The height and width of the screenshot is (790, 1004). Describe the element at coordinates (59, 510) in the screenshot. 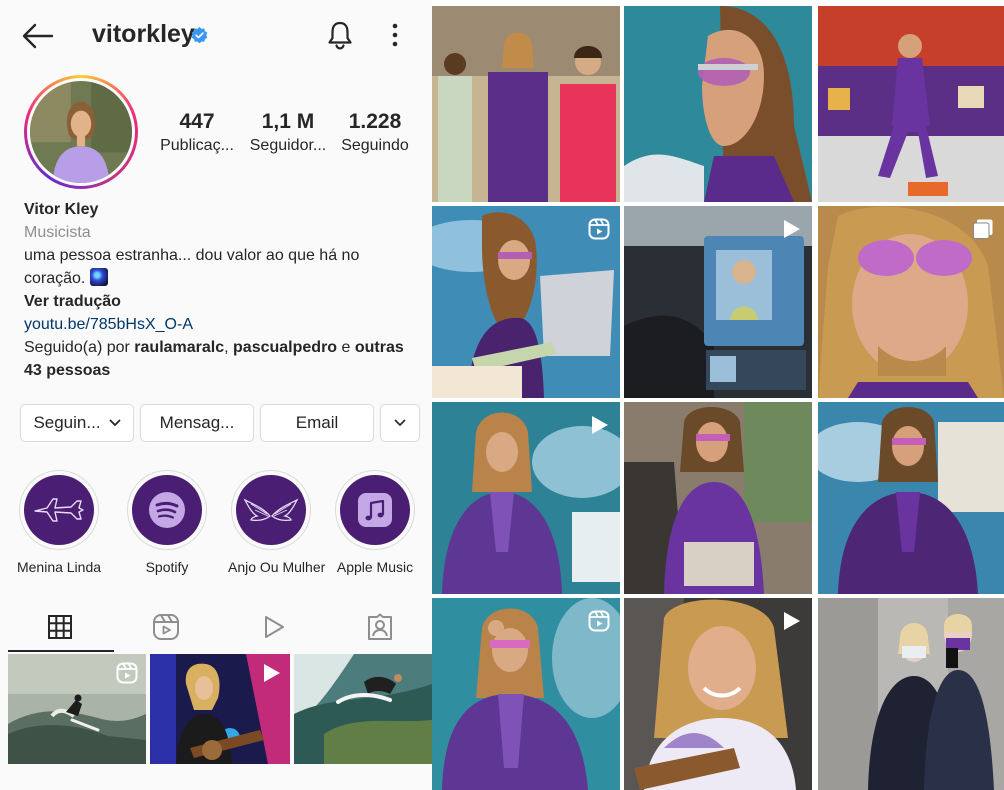

I see `airplane-icon` at that location.